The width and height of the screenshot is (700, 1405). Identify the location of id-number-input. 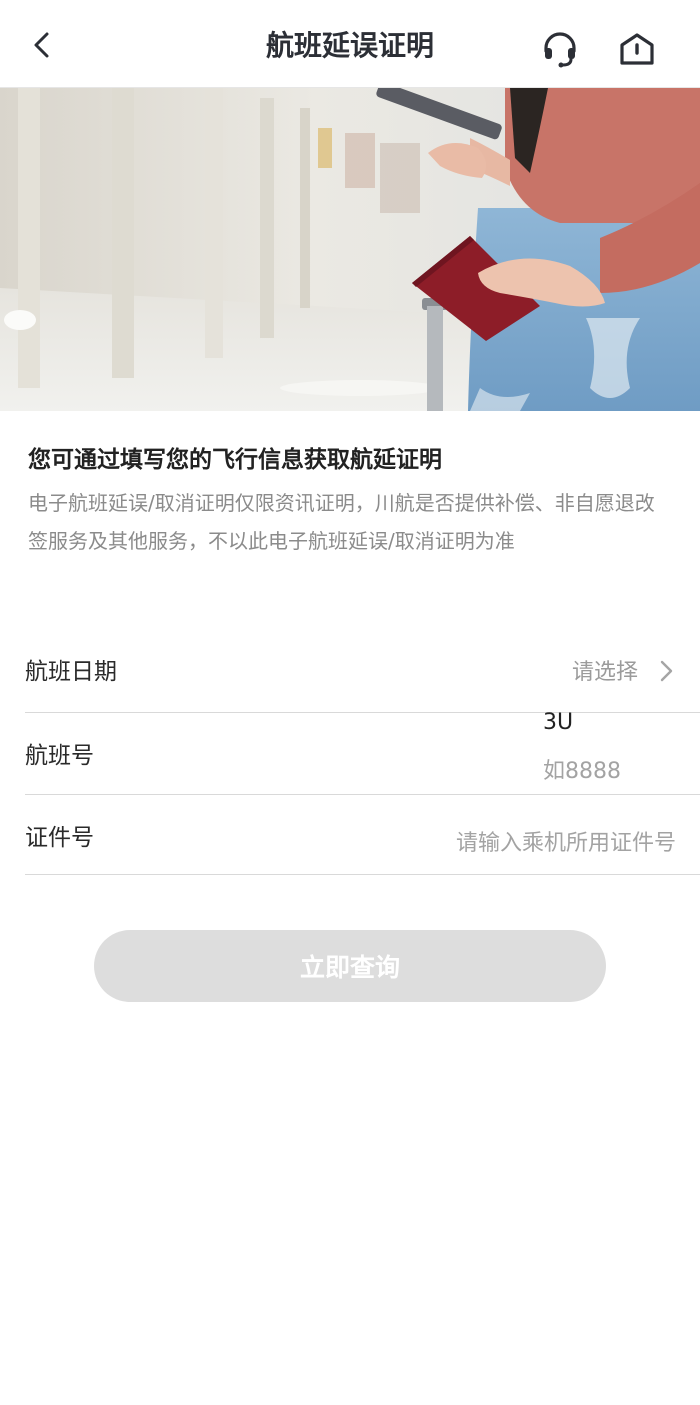
(526, 843).